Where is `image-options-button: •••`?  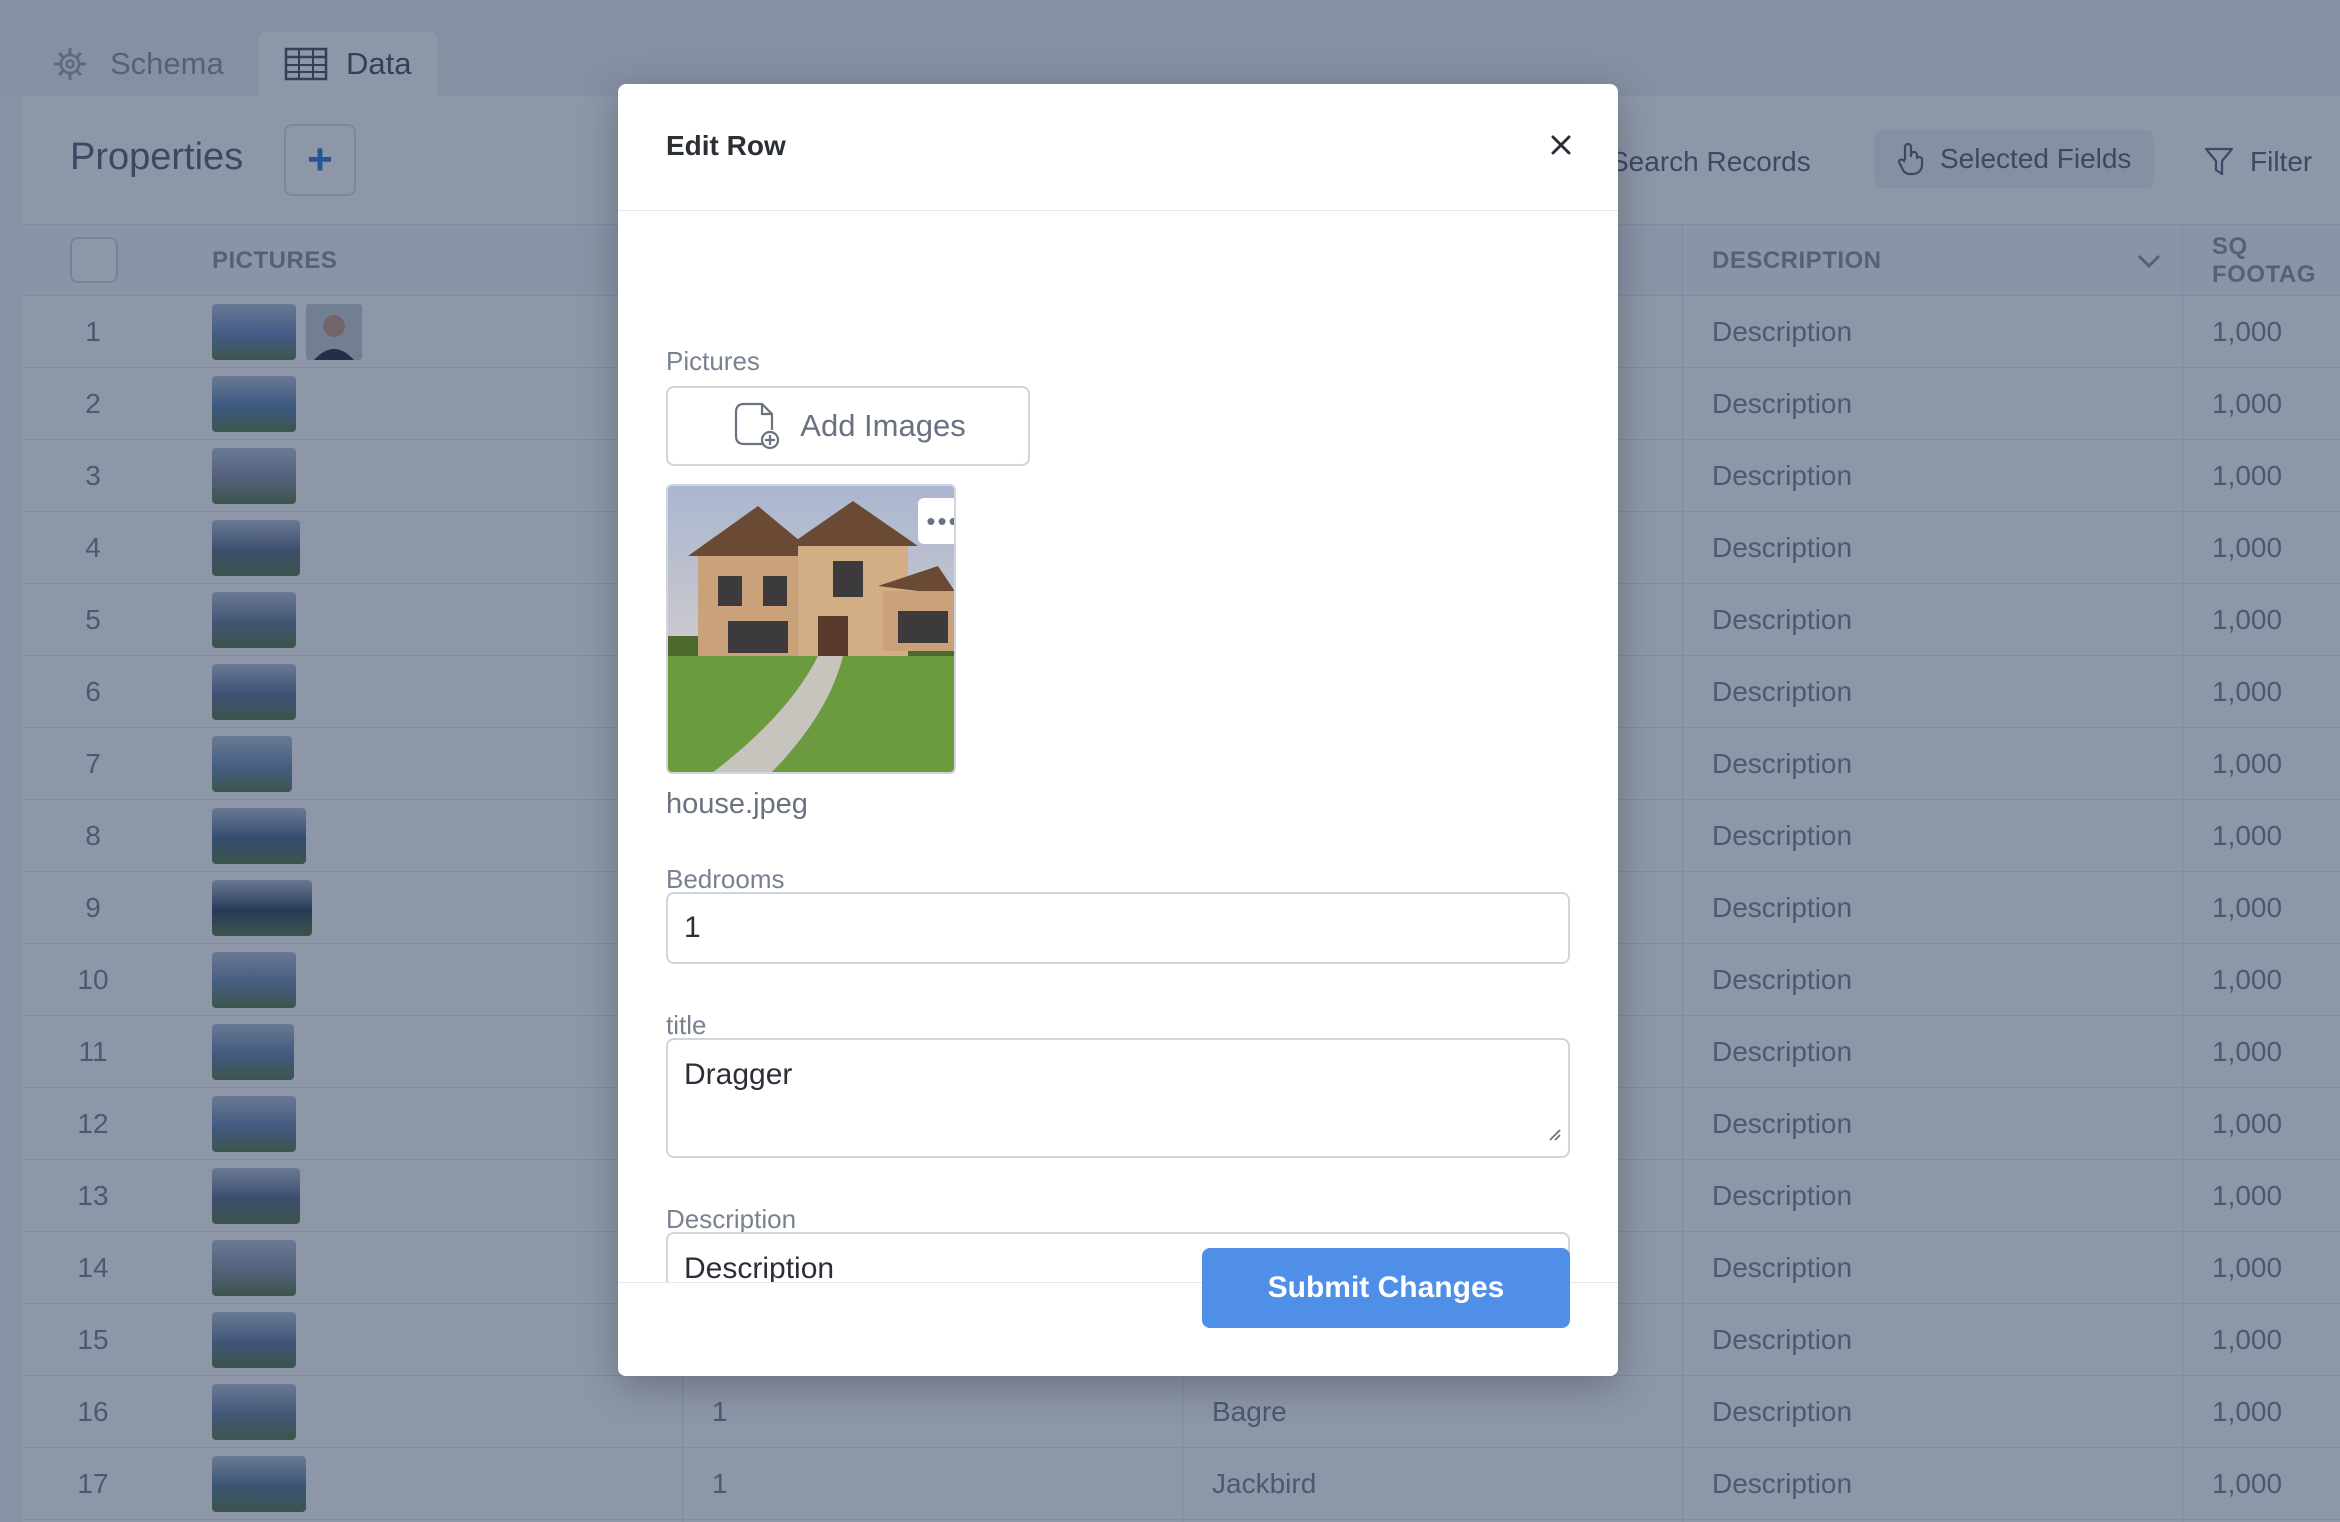
image-options-button: ••• is located at coordinates (936, 521).